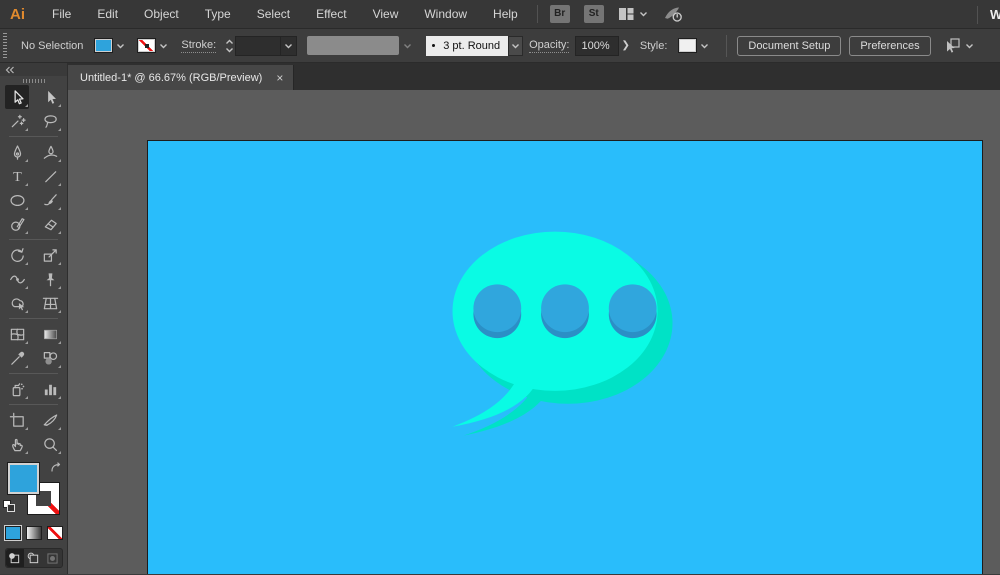 Image resolution: width=1000 pixels, height=575 pixels. What do you see at coordinates (199, 46) in the screenshot?
I see `stroke-label: Stroke:` at bounding box center [199, 46].